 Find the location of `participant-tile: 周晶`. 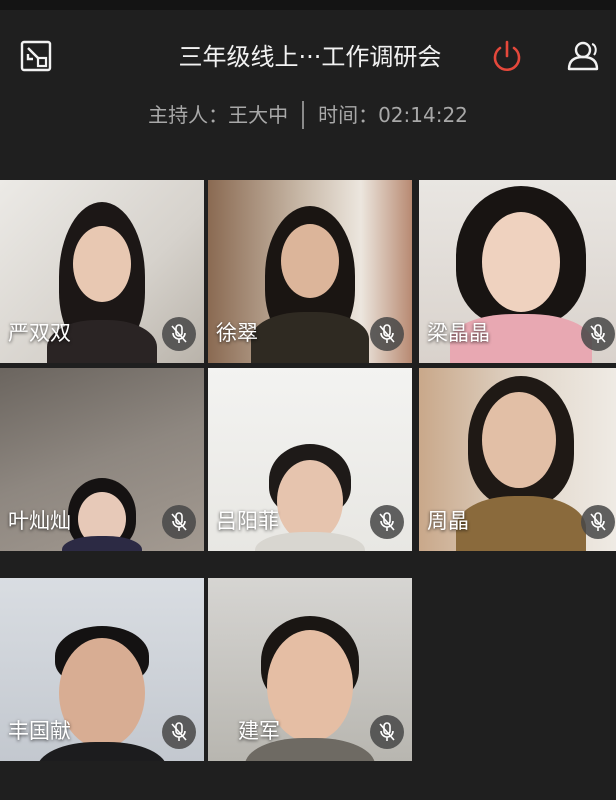

participant-tile: 周晶 is located at coordinates (517, 459).